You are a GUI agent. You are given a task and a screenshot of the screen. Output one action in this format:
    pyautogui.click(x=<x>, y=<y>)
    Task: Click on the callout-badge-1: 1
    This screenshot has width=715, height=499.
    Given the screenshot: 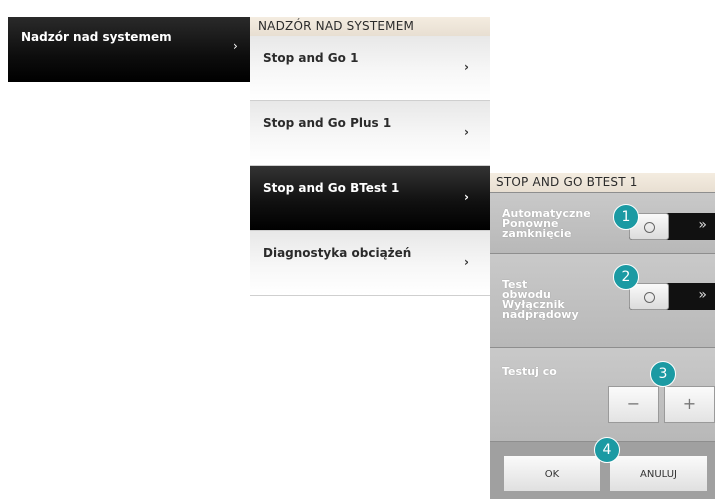 What is the action you would take?
    pyautogui.click(x=626, y=217)
    